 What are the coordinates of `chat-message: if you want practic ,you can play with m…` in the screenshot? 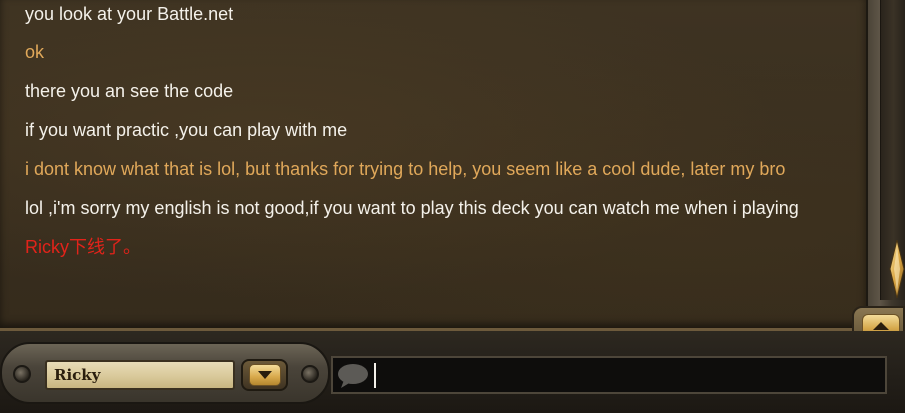 It's located at (186, 130).